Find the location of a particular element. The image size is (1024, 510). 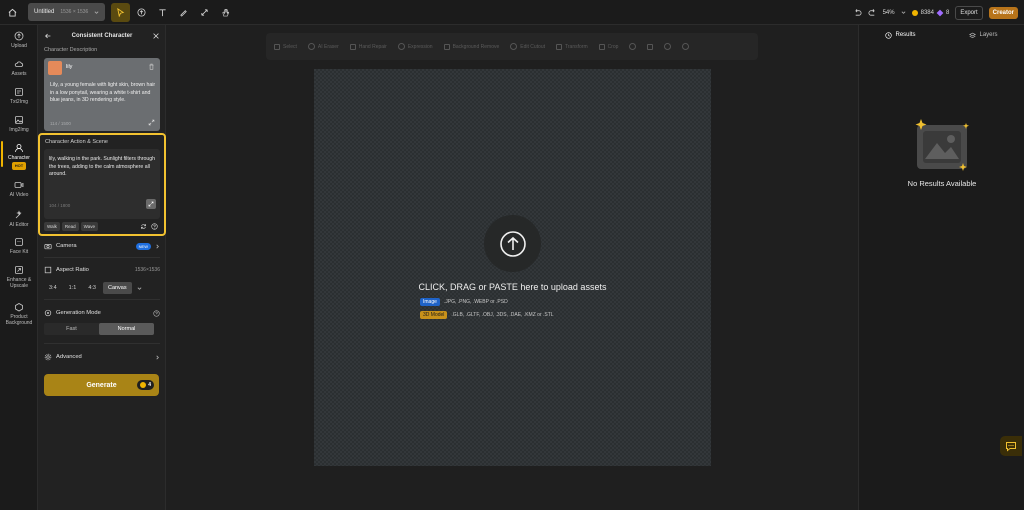

rail-item-enhance: Enhance & Upscale is located at coordinates (19, 277).